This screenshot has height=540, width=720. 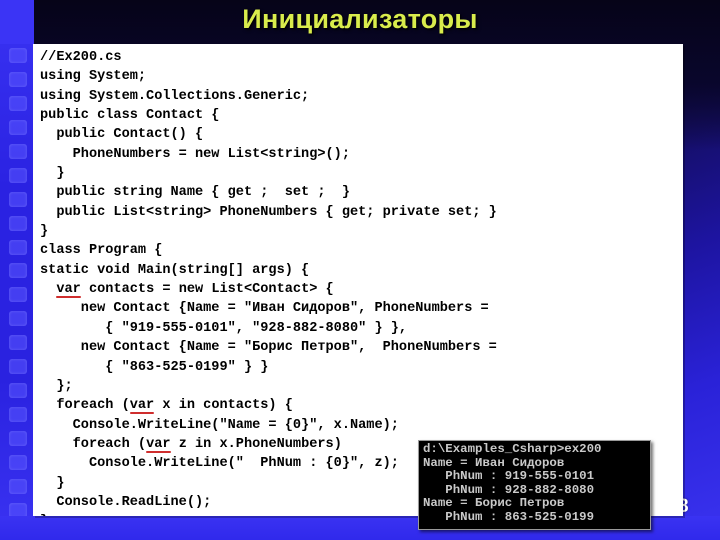 What do you see at coordinates (224, 328) in the screenshot?
I see `code-line: { "919-555-0101", "928-882-8080" } },` at bounding box center [224, 328].